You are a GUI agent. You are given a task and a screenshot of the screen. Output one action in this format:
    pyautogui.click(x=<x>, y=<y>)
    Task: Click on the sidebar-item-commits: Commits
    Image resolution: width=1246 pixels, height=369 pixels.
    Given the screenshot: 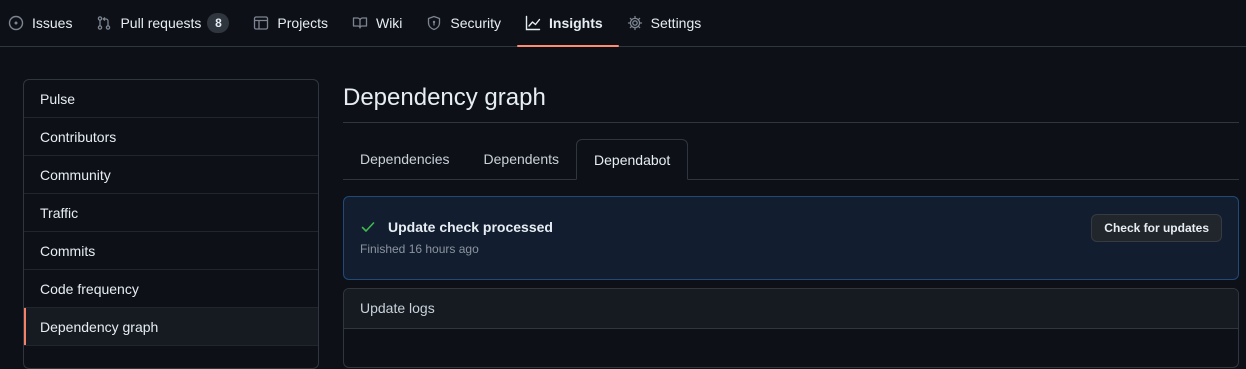 What is the action you would take?
    pyautogui.click(x=171, y=251)
    